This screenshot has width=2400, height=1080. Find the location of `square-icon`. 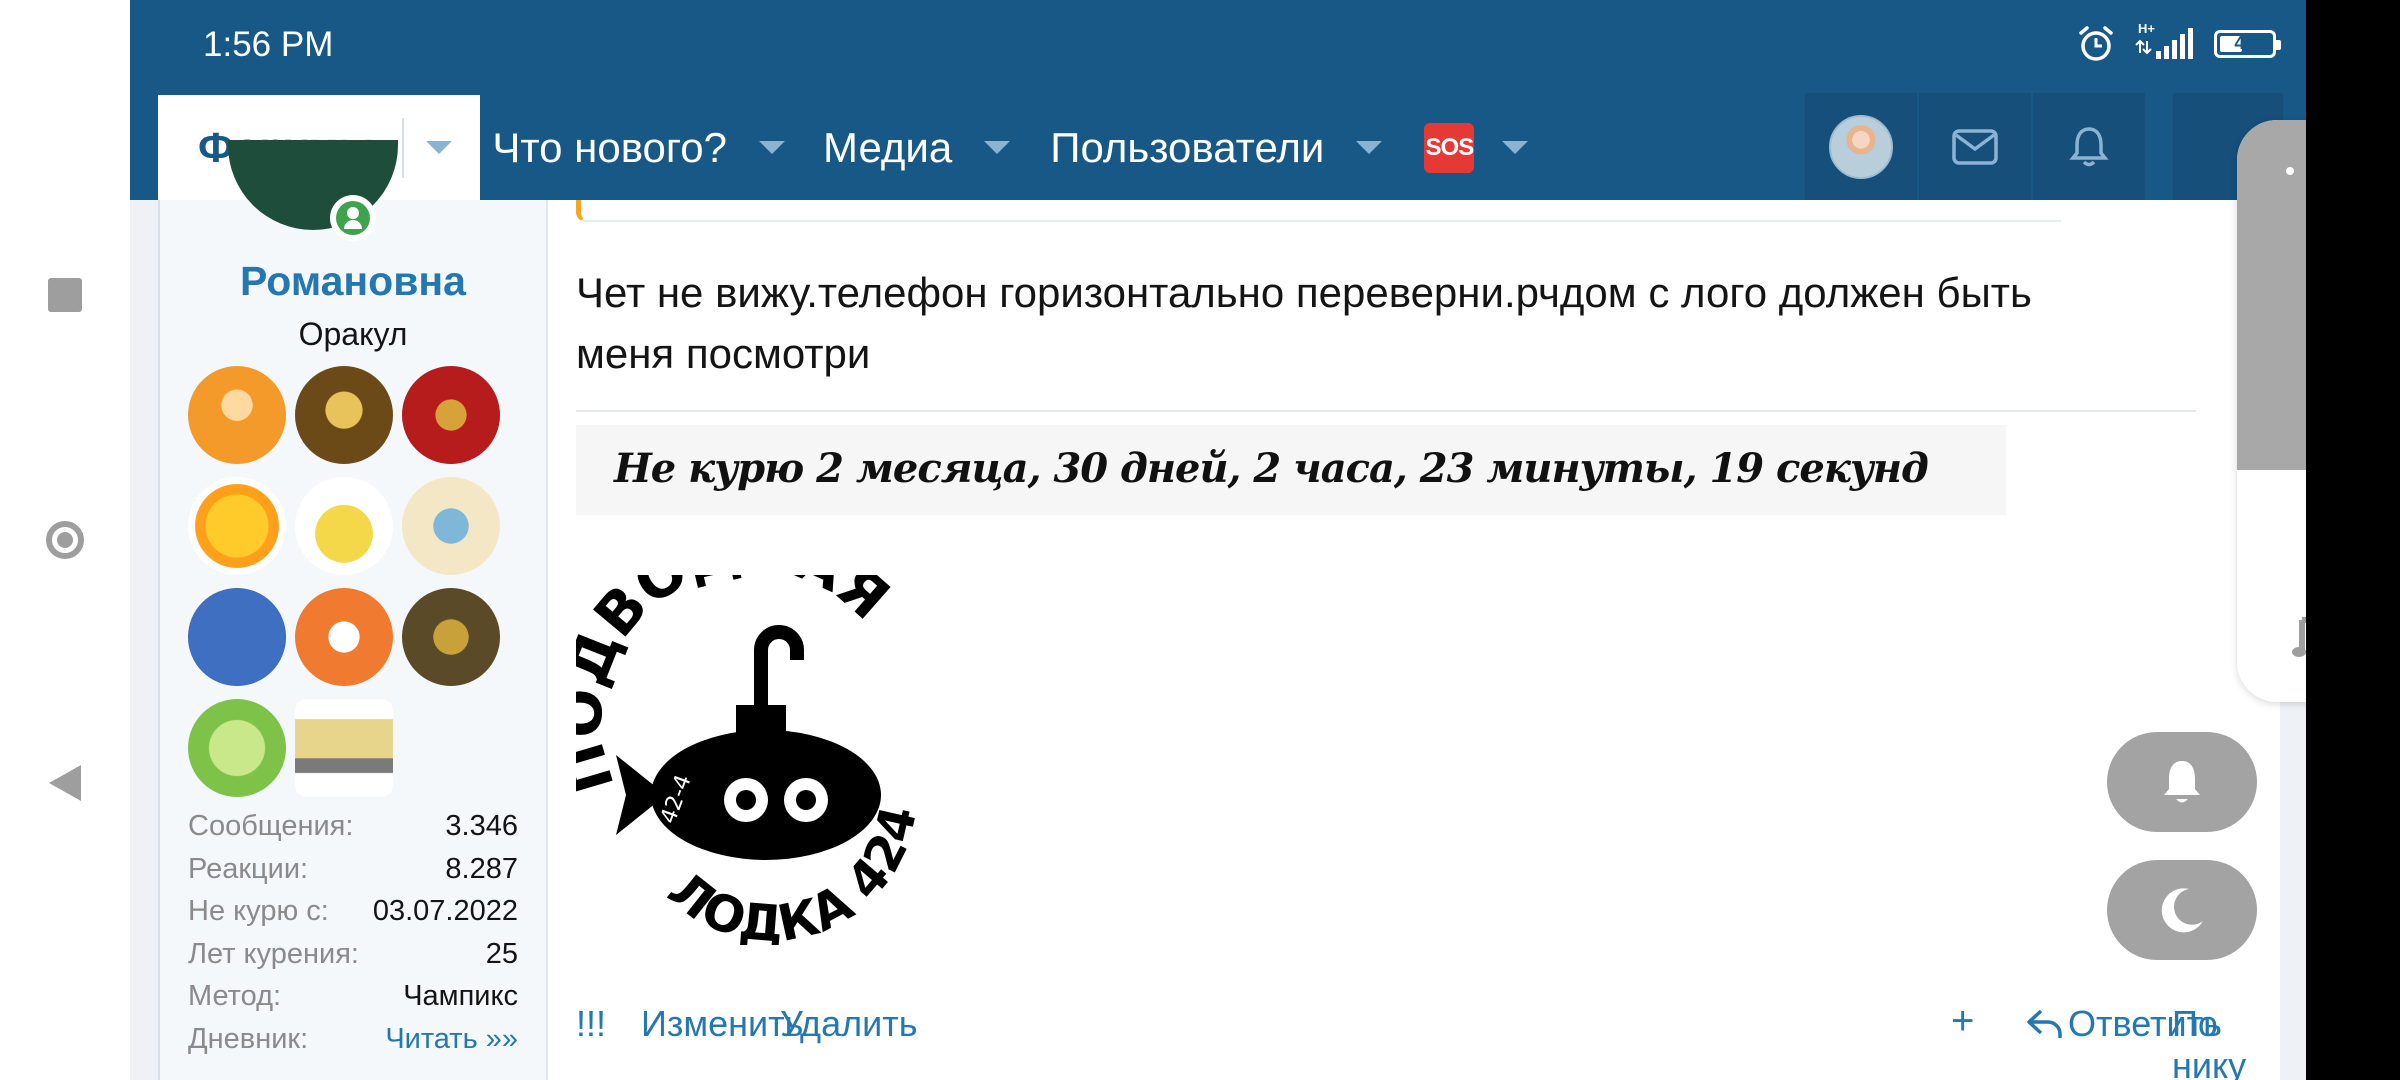

square-icon is located at coordinates (65, 295).